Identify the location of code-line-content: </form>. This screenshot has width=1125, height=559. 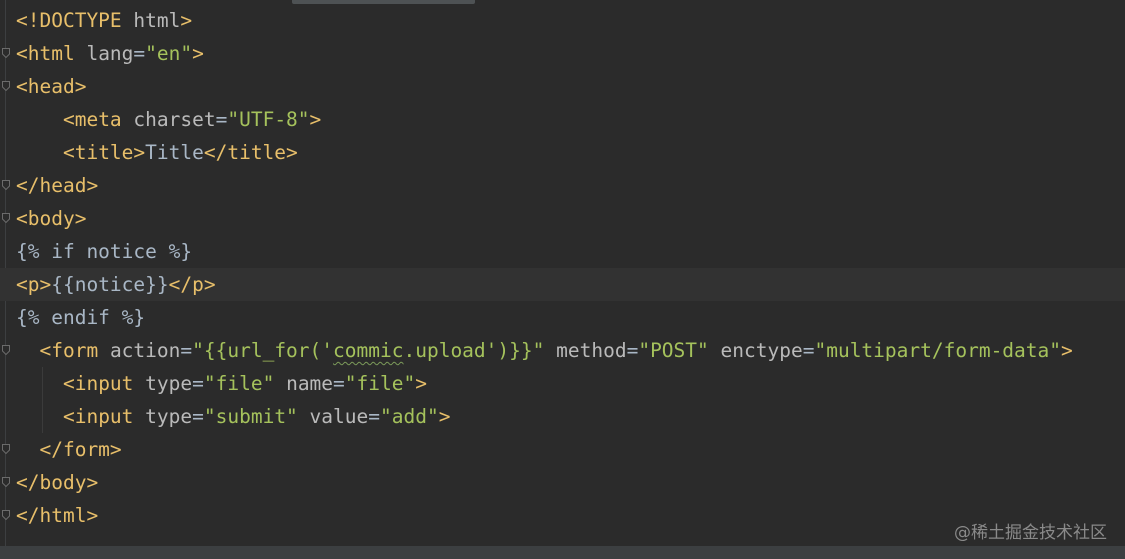
(69, 449).